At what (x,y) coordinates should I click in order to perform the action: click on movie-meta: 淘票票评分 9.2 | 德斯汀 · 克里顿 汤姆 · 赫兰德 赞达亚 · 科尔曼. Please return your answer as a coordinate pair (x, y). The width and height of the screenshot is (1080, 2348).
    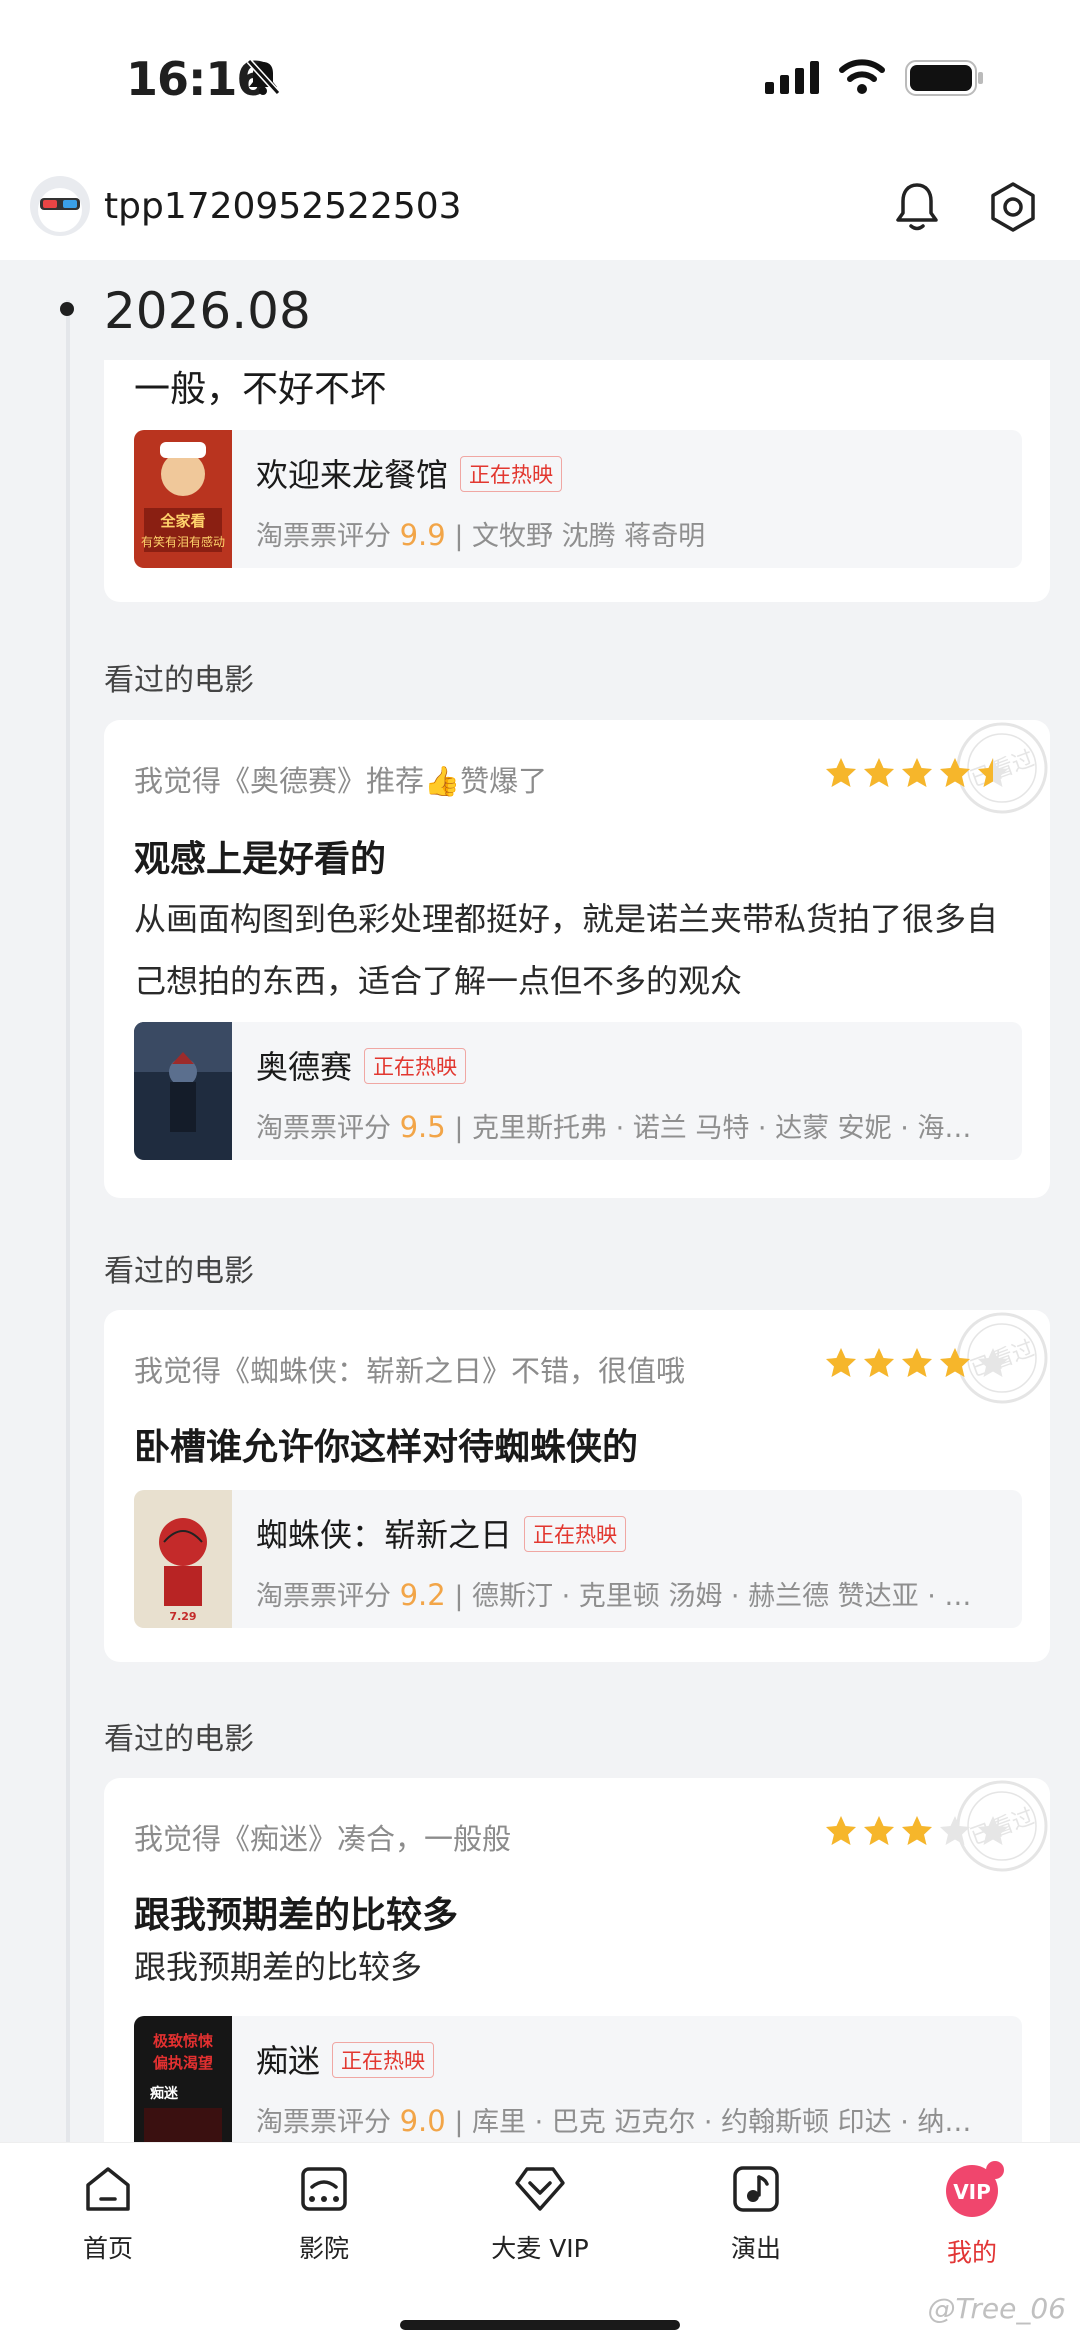
    Looking at the image, I should click on (626, 1595).